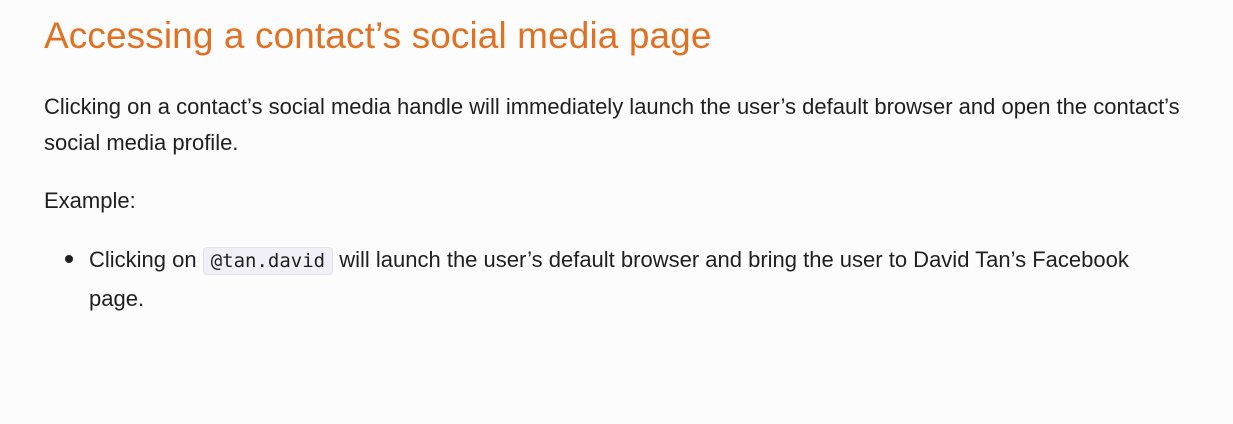  What do you see at coordinates (90, 200) in the screenshot?
I see `example-label: Example:` at bounding box center [90, 200].